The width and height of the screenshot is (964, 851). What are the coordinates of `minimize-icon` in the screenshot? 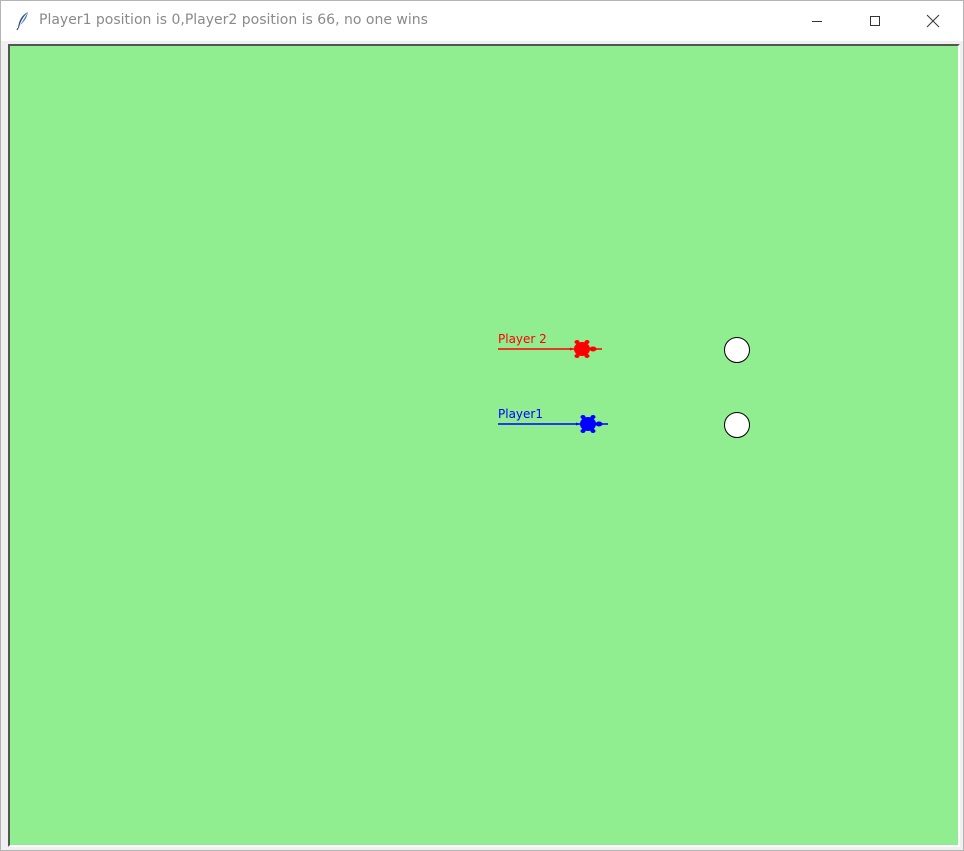 It's located at (817, 21).